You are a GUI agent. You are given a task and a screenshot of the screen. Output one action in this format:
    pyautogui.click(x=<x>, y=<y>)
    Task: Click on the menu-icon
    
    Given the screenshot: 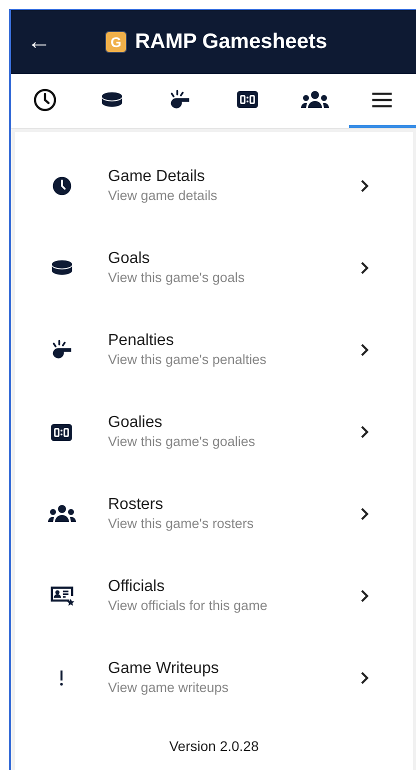 What is the action you would take?
    pyautogui.click(x=382, y=100)
    